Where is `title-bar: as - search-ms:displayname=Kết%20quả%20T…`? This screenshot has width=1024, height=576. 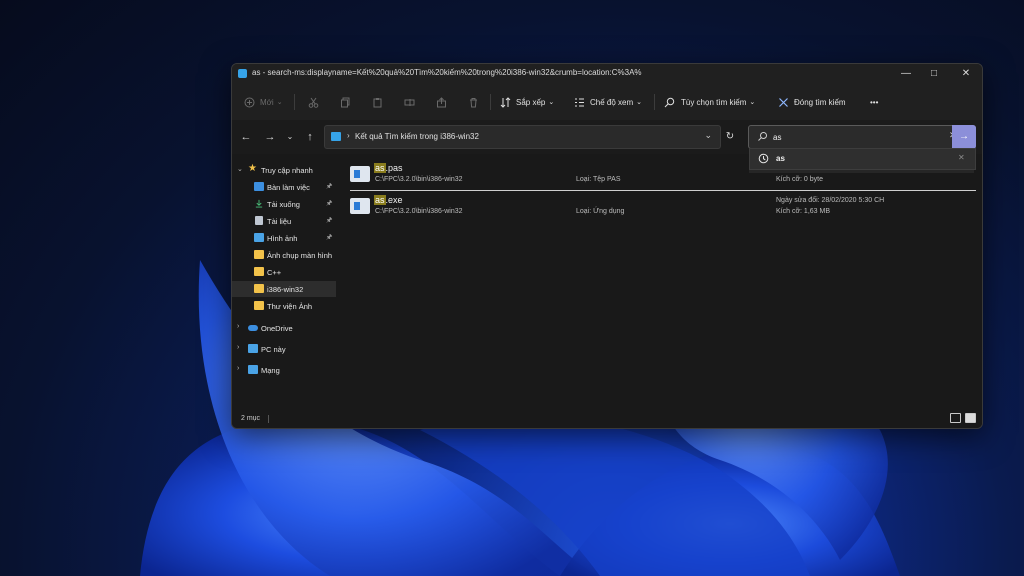
title-bar: as - search-ms:displayname=Kết%20quả%20T… is located at coordinates (607, 74).